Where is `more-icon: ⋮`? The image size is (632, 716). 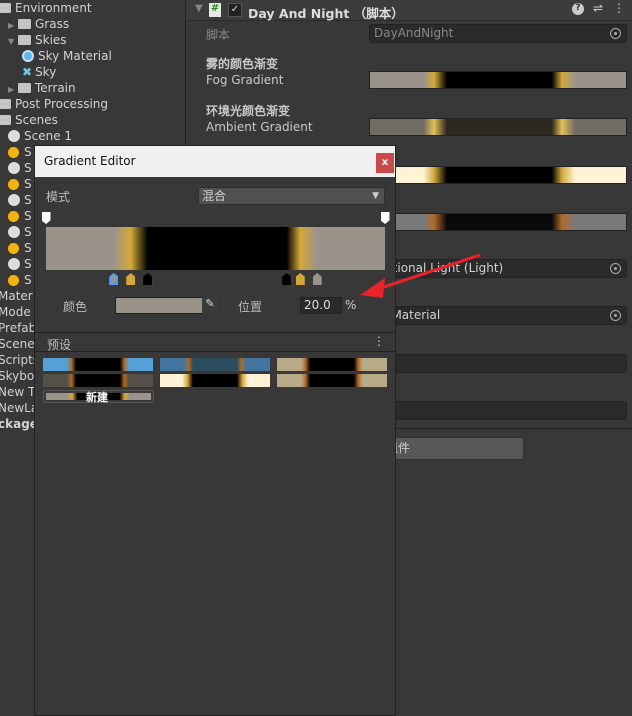 more-icon: ⋮ is located at coordinates (619, 8).